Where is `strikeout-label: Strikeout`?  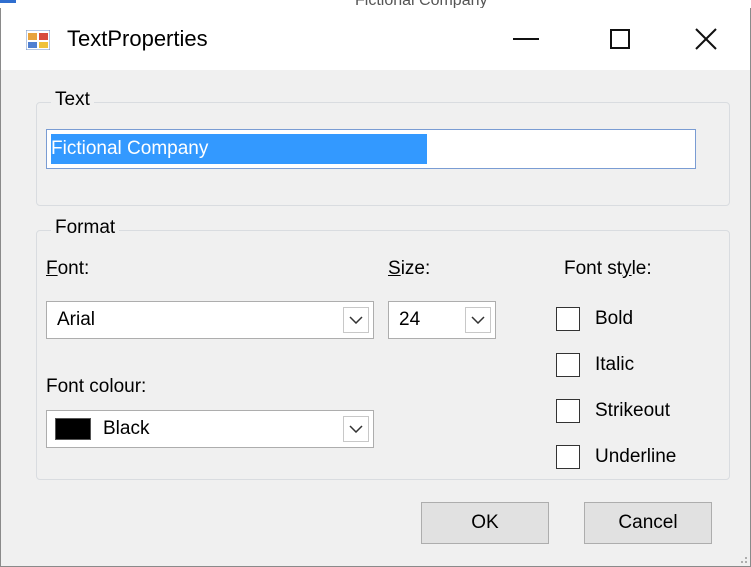 strikeout-label: Strikeout is located at coordinates (632, 411).